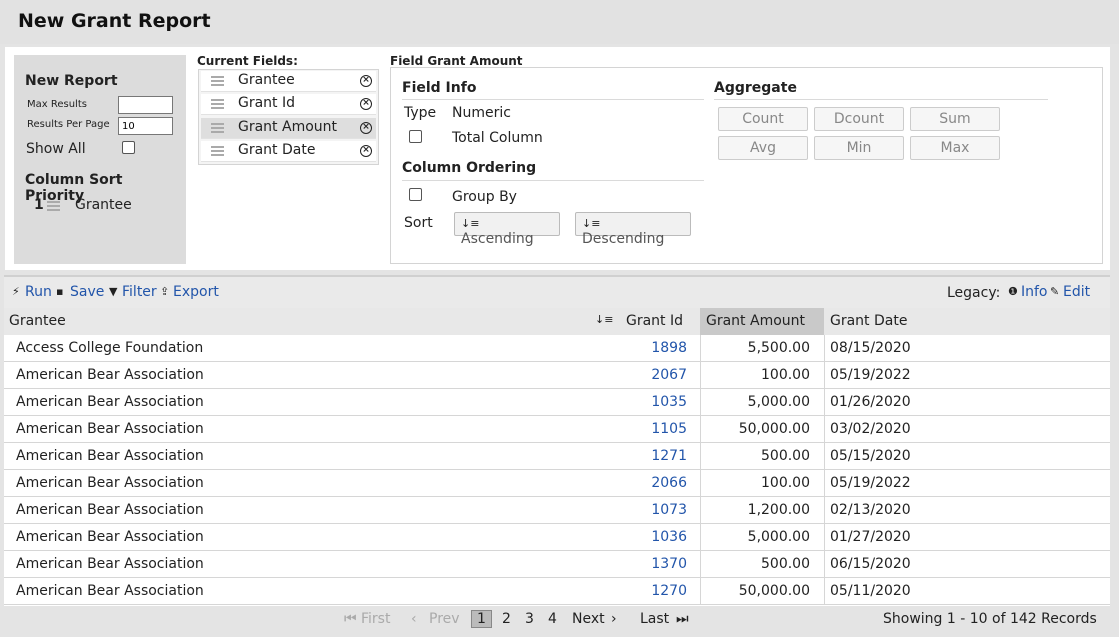  Describe the element at coordinates (859, 119) in the screenshot. I see `aggregate-dcount-button: Dcount` at that location.